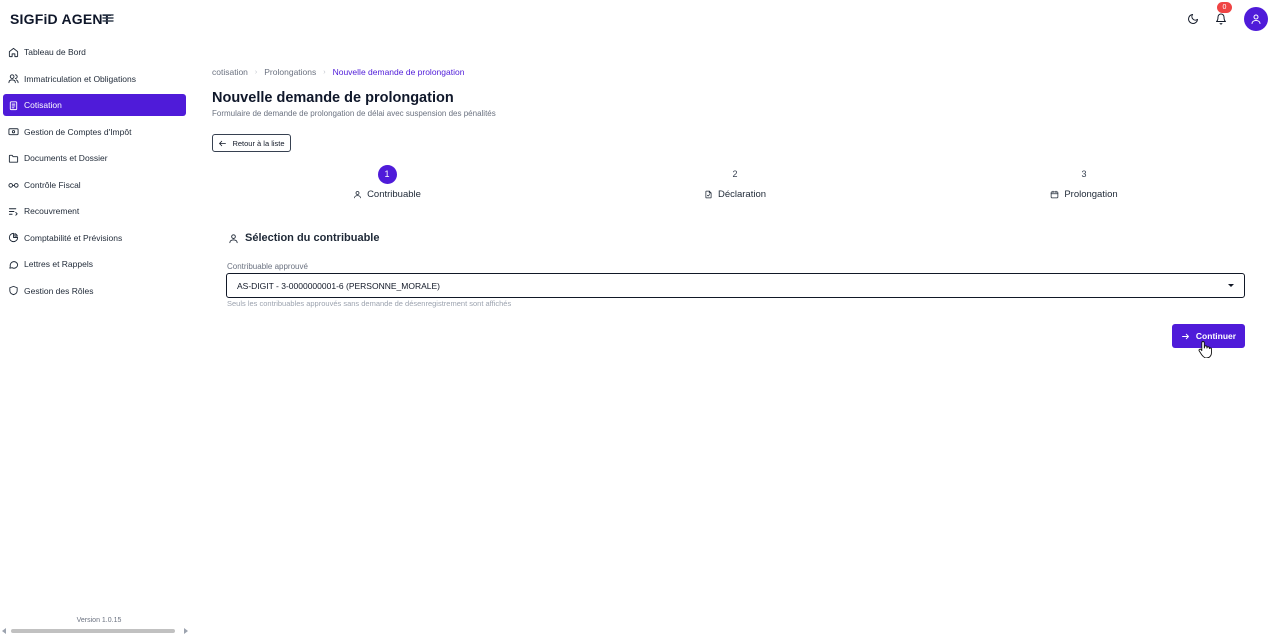  Describe the element at coordinates (394, 194) in the screenshot. I see `step-label: Contribuable` at that location.